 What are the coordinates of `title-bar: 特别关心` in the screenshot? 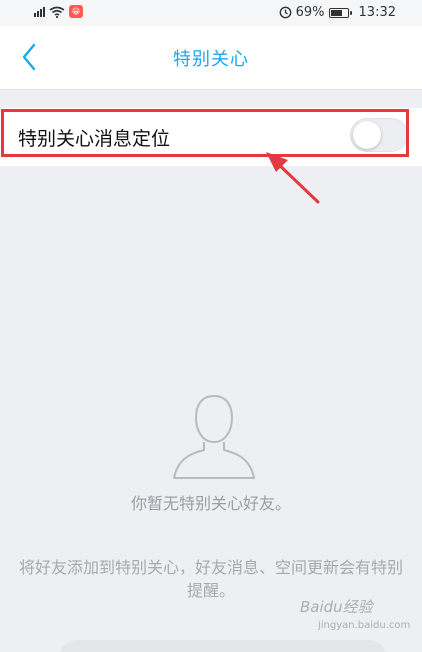 It's located at (211, 58).